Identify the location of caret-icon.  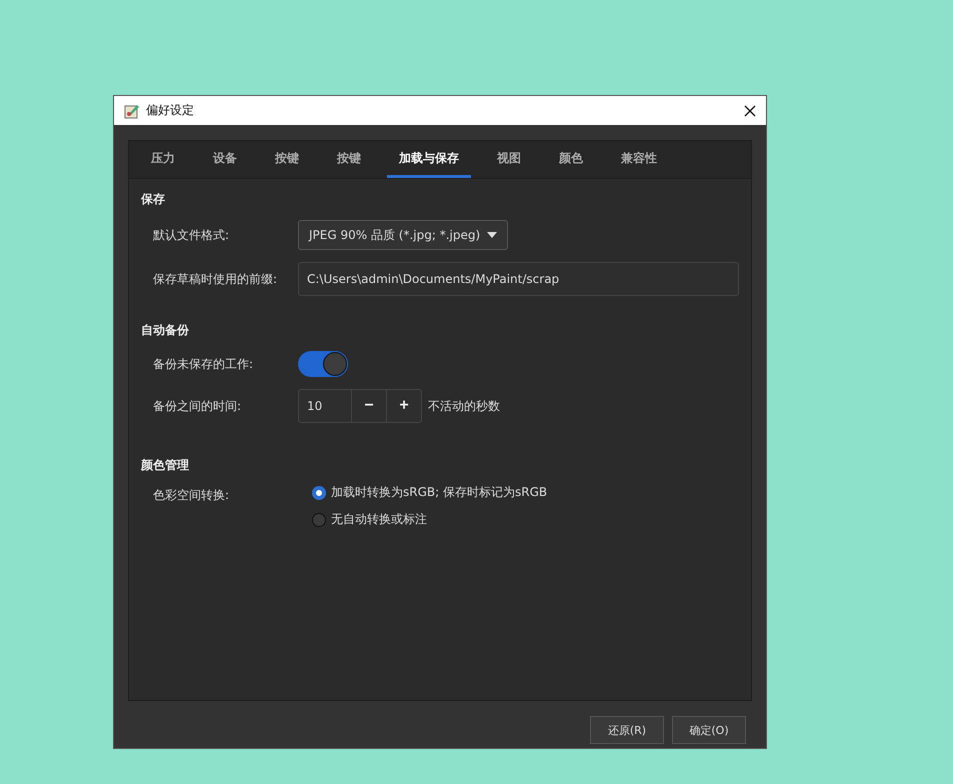
(492, 235).